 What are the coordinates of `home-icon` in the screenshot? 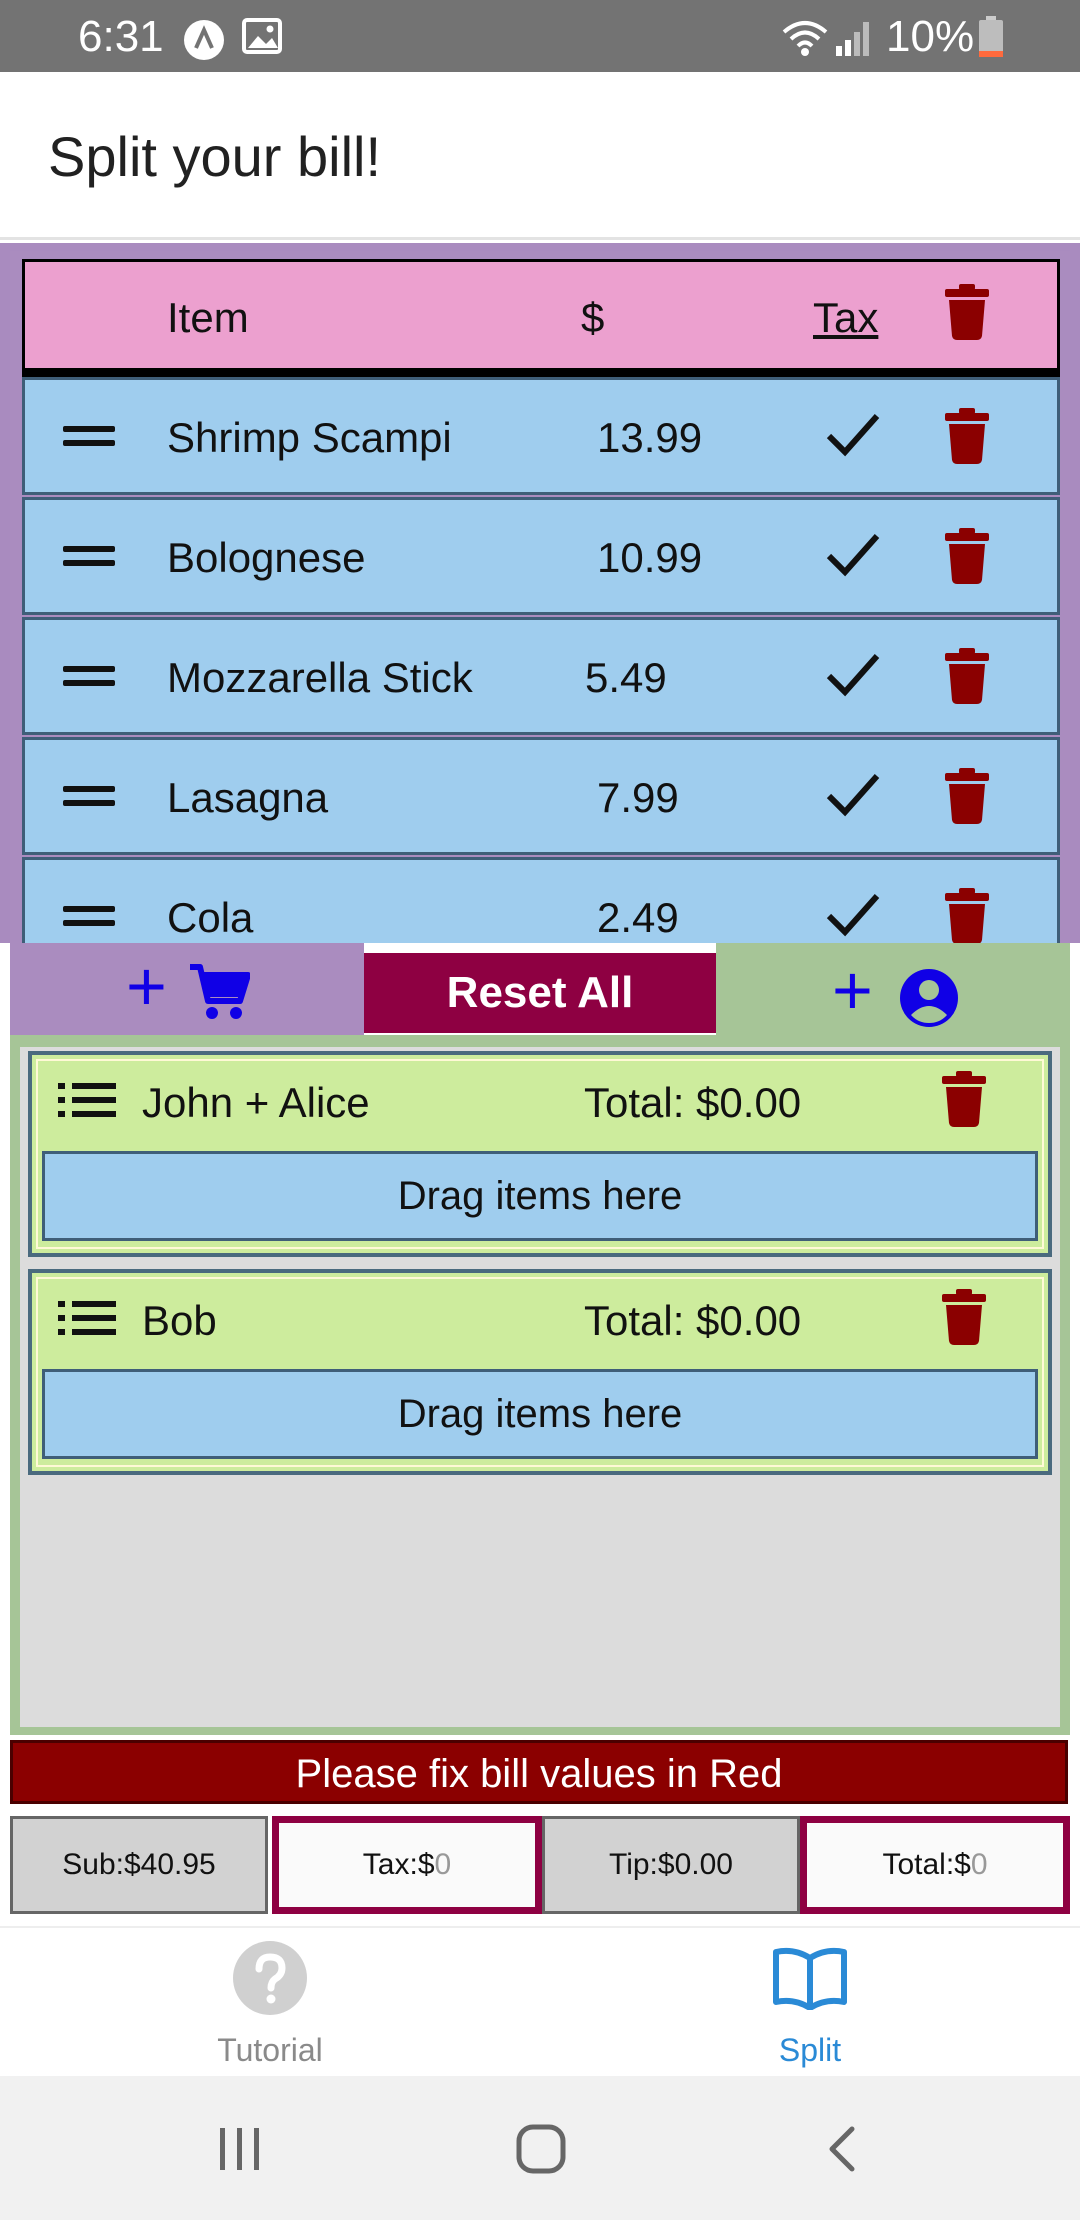 It's located at (541, 2151).